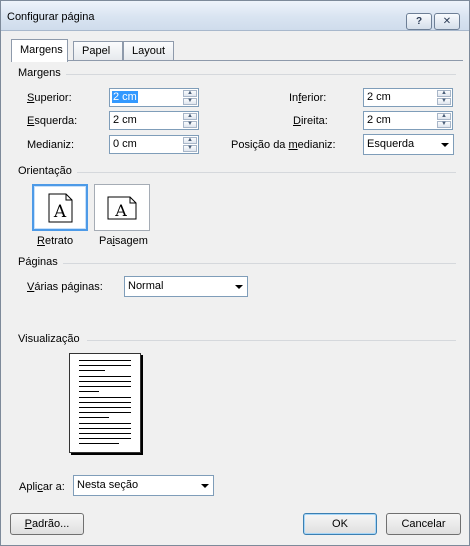 This screenshot has height=546, width=470. I want to click on esquerda-value: 2 cm, so click(125, 120).